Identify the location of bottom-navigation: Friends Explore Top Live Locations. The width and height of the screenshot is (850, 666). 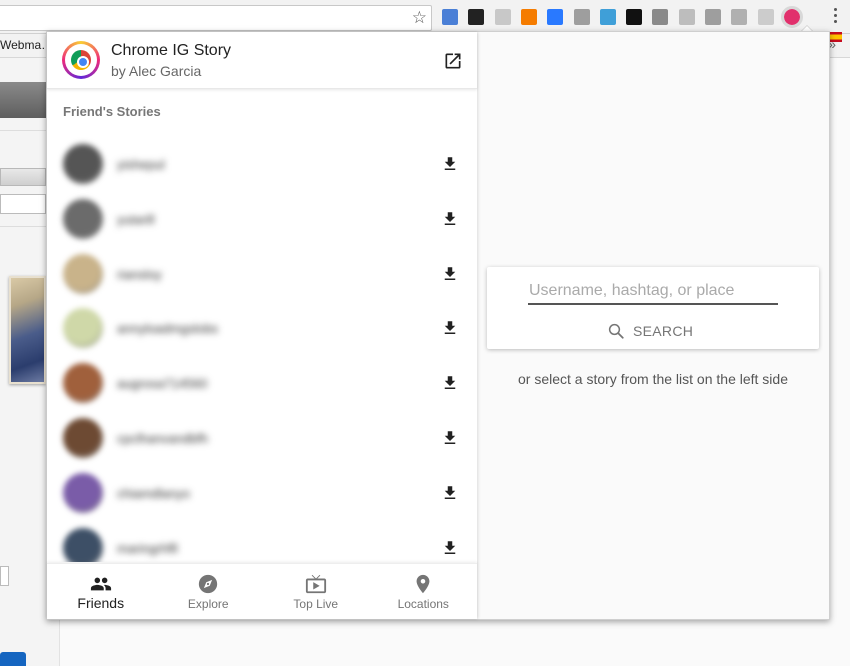
(262, 591).